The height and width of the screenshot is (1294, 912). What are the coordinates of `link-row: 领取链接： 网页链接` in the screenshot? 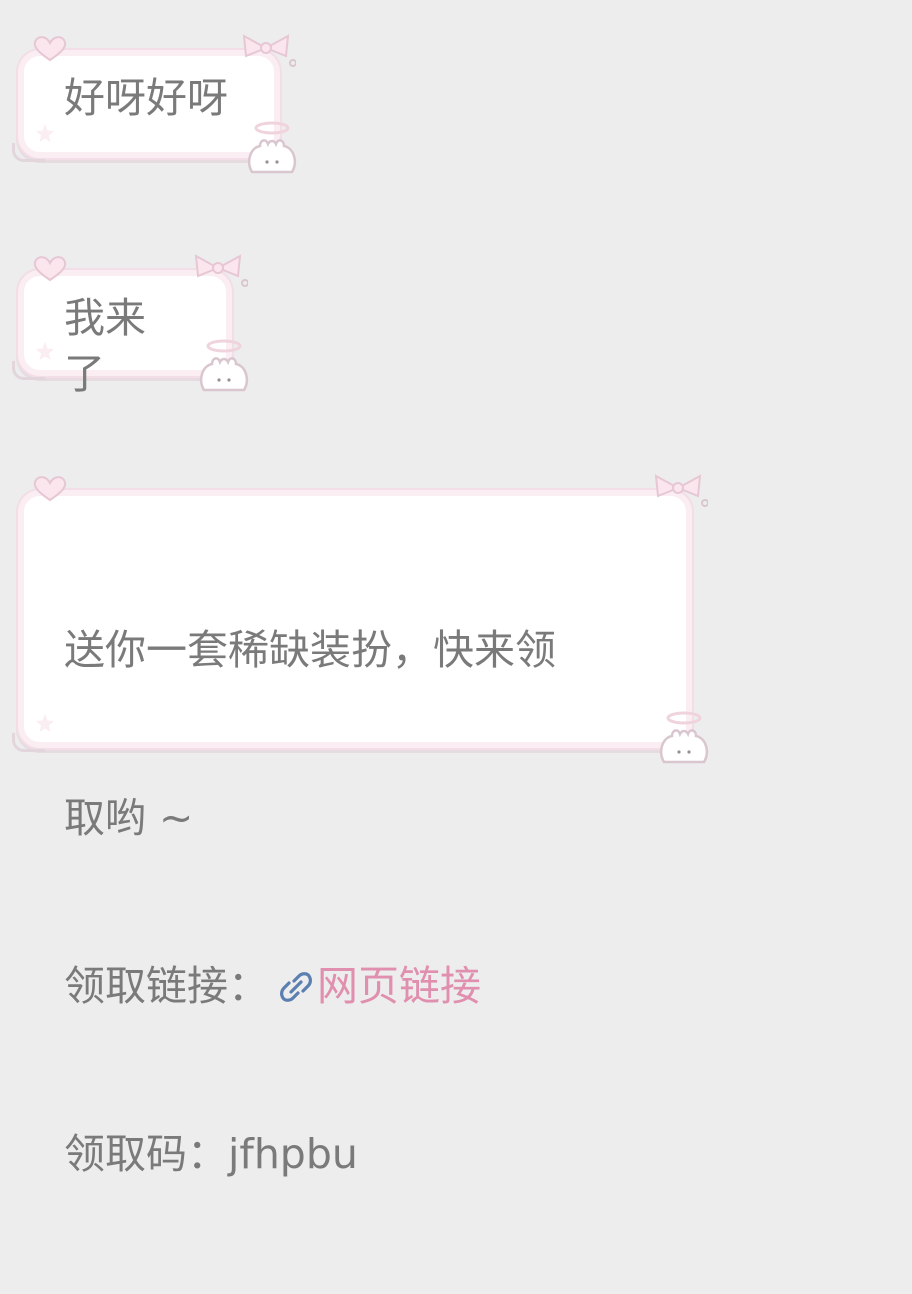 It's located at (355, 986).